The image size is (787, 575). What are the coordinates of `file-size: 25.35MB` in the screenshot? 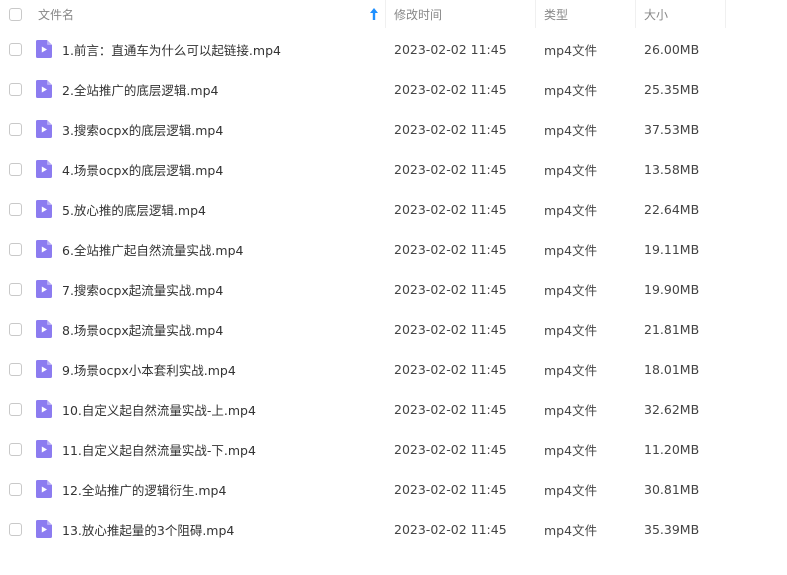 It's located at (672, 89).